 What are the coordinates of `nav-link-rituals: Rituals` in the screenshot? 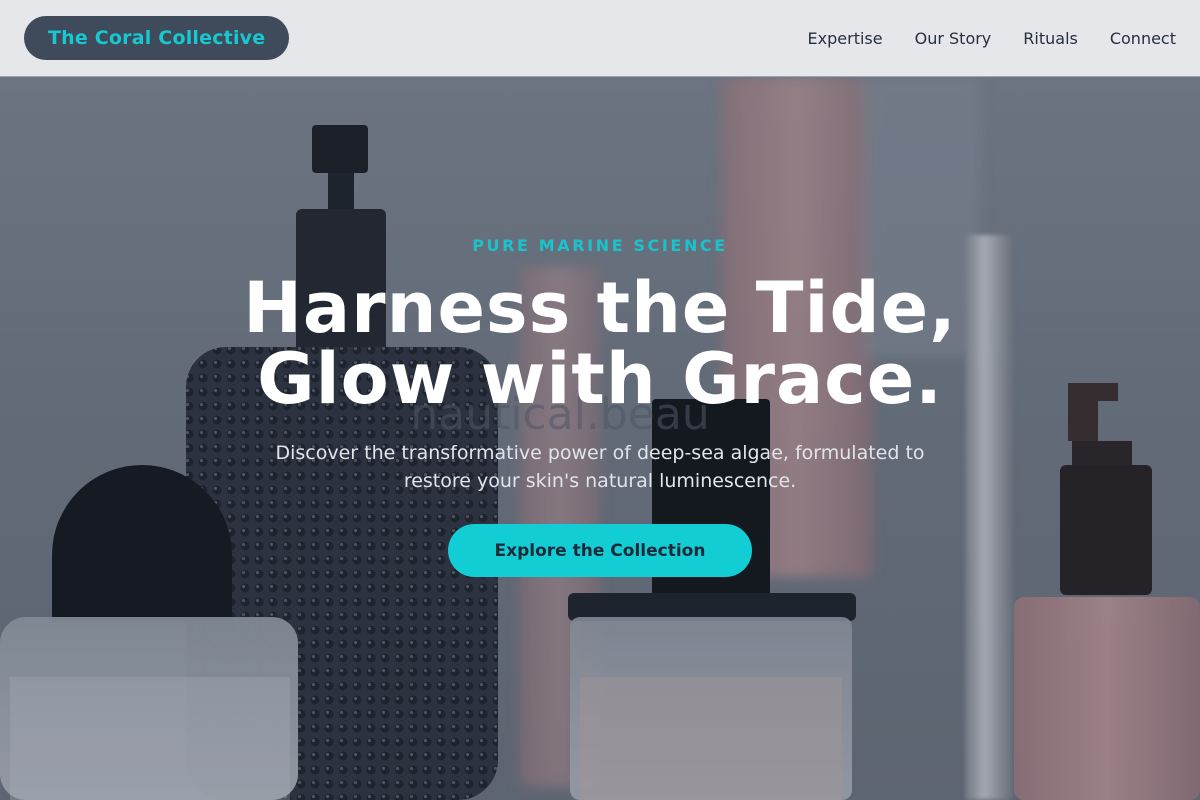 It's located at (1050, 38).